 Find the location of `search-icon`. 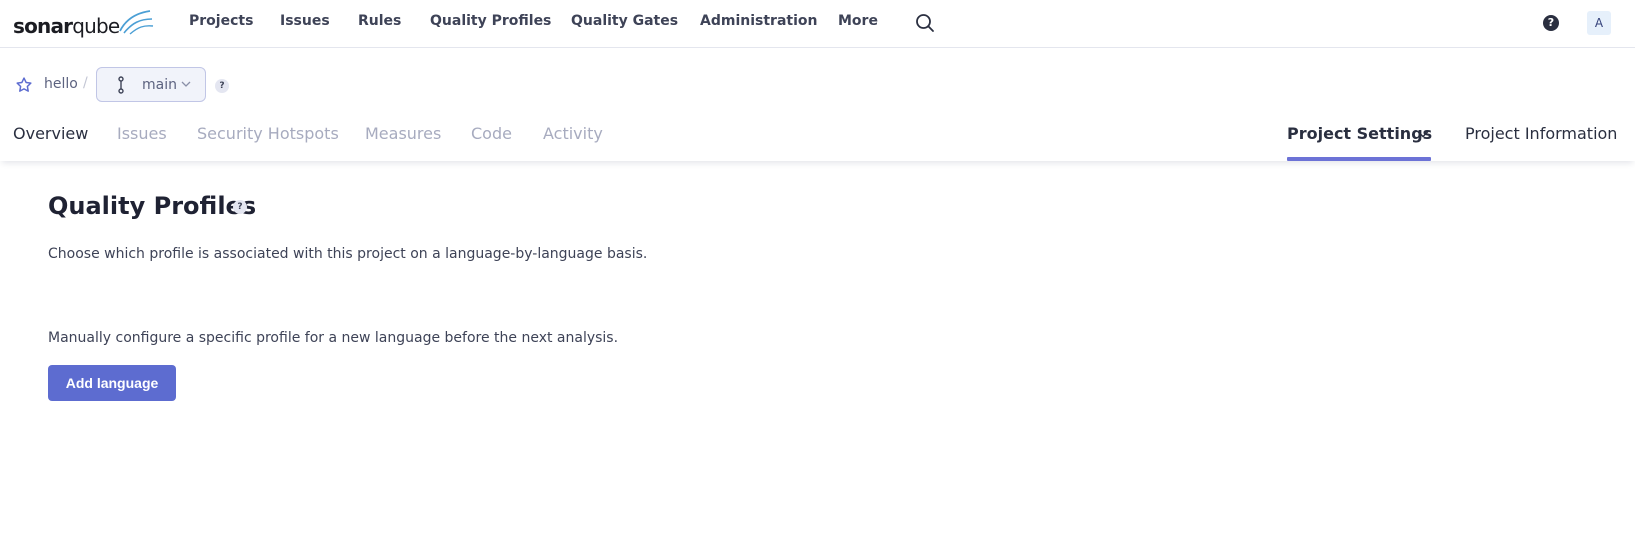

search-icon is located at coordinates (925, 23).